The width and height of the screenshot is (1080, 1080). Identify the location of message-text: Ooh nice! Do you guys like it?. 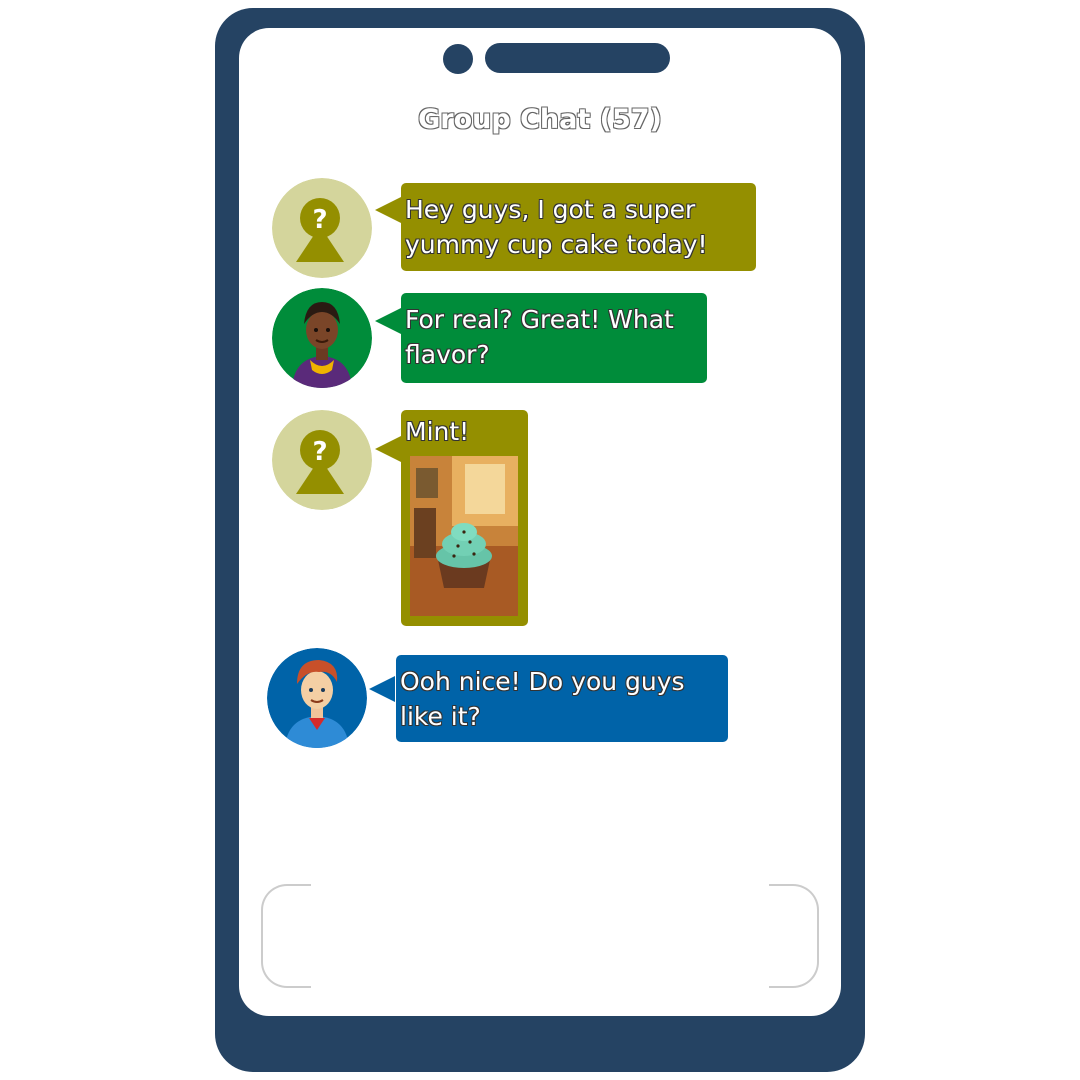
(542, 699).